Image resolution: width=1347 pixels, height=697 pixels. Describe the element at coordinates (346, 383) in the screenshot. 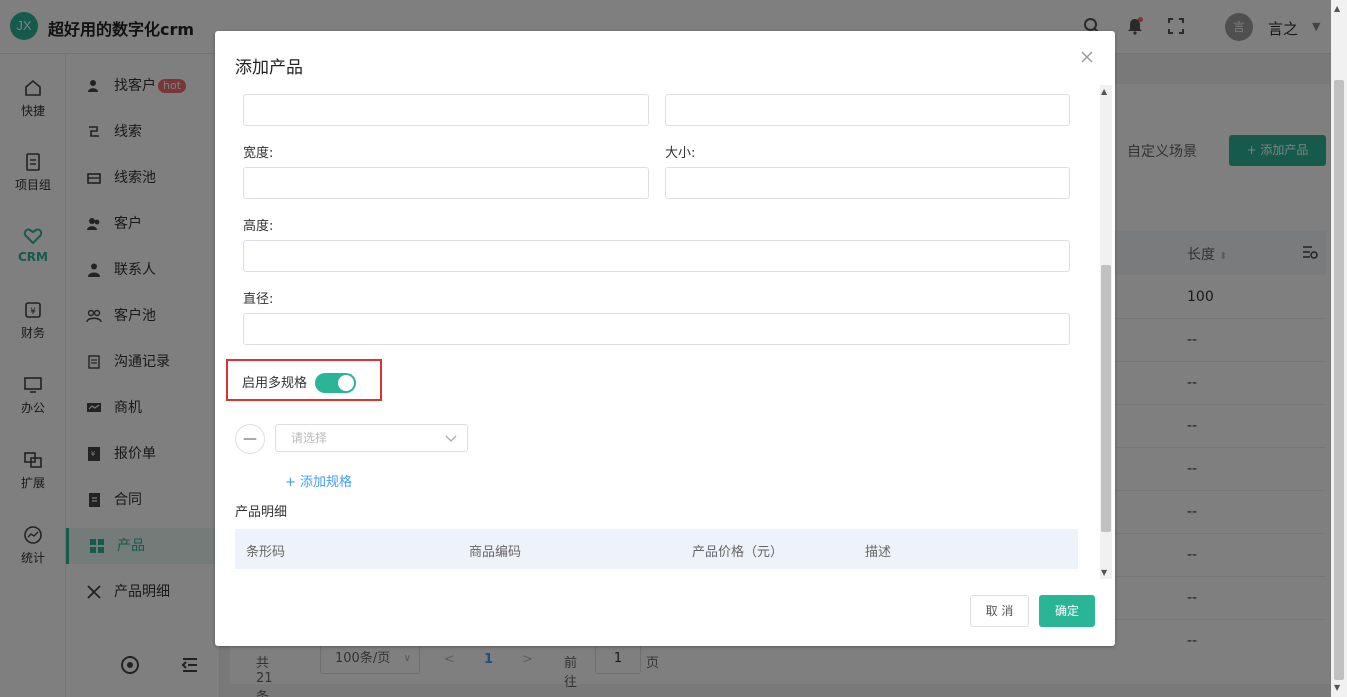

I see `toggle-knob` at that location.